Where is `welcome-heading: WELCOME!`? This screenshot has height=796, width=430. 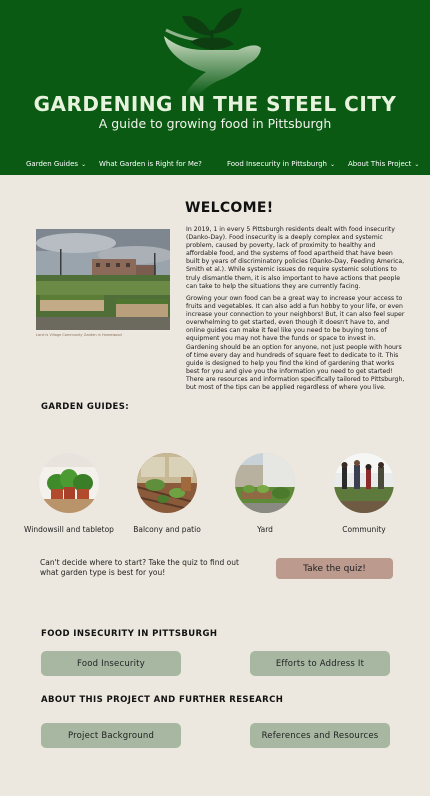 welcome-heading: WELCOME! is located at coordinates (229, 208).